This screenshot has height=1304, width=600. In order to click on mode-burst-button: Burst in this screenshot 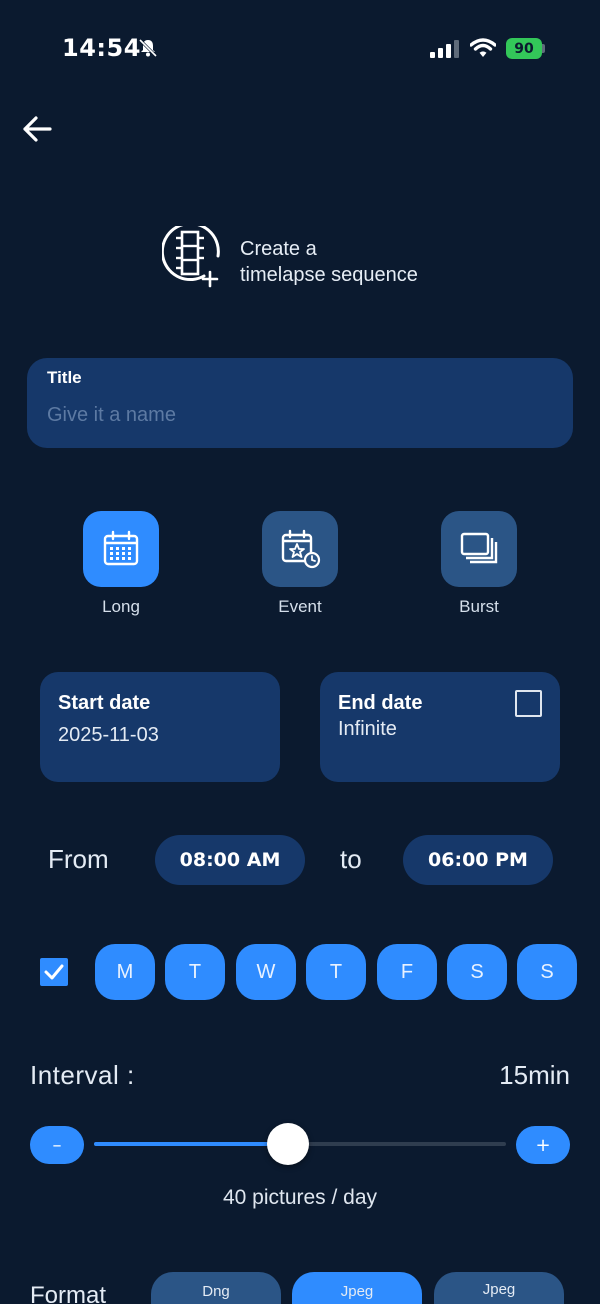, I will do `click(479, 564)`.